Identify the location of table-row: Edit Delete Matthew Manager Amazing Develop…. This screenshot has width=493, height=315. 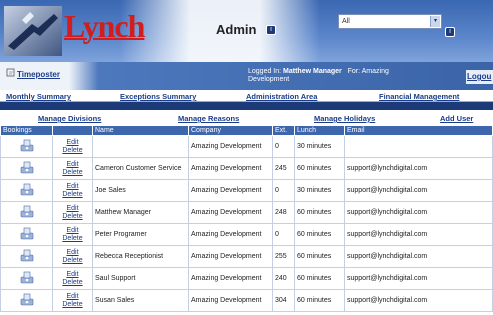
(246, 212).